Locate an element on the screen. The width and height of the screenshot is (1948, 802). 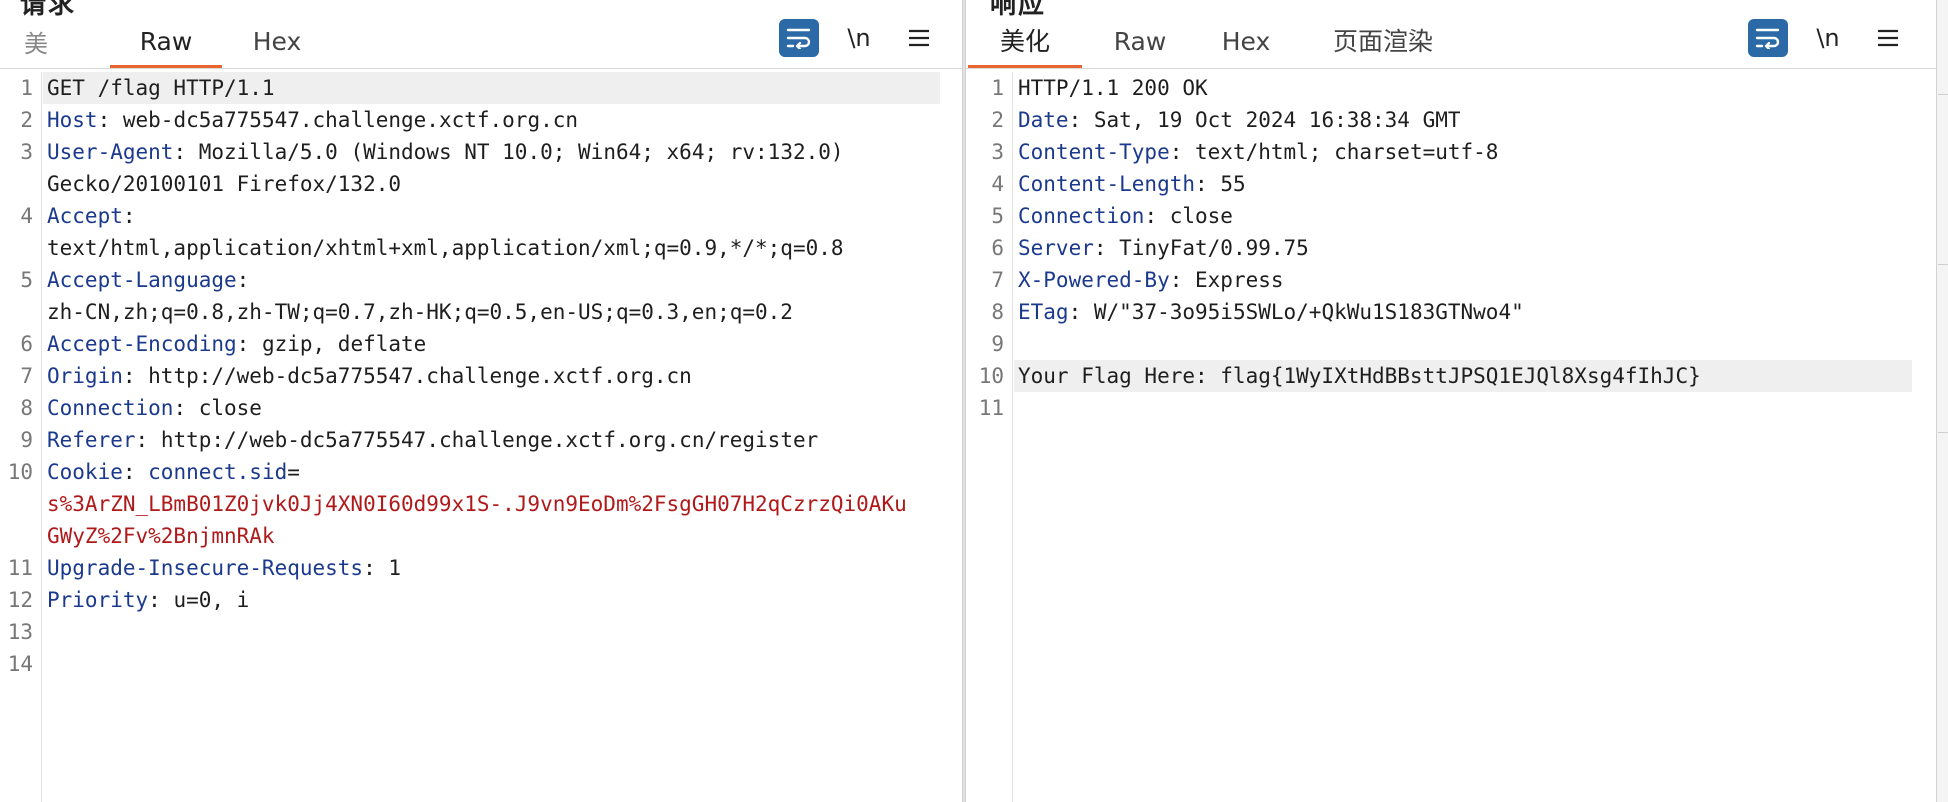
side-panel-edge is located at coordinates (1942, 401).